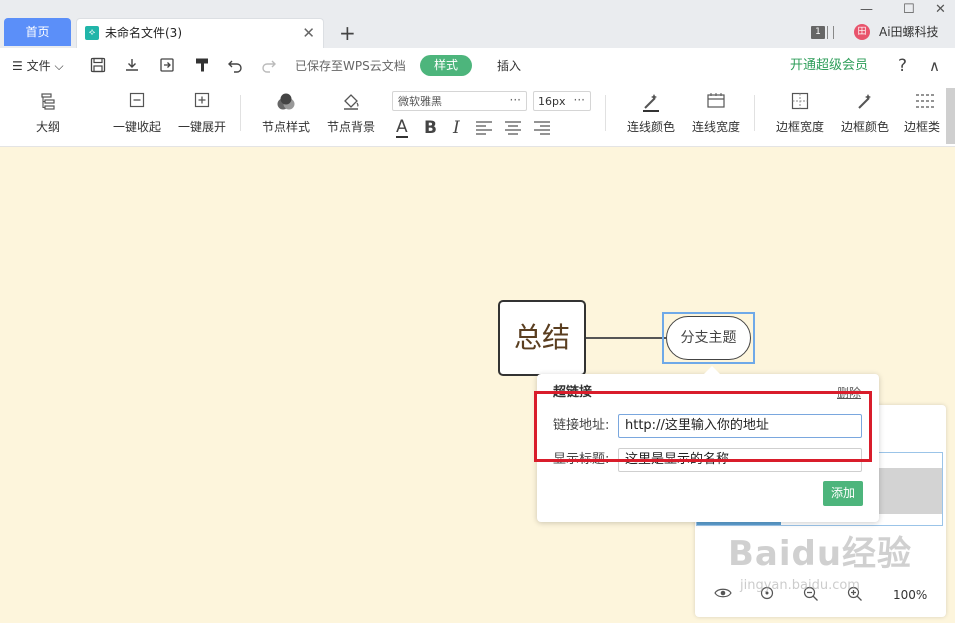 This screenshot has width=955, height=623. What do you see at coordinates (48, 103) in the screenshot?
I see `outline-icon` at bounding box center [48, 103].